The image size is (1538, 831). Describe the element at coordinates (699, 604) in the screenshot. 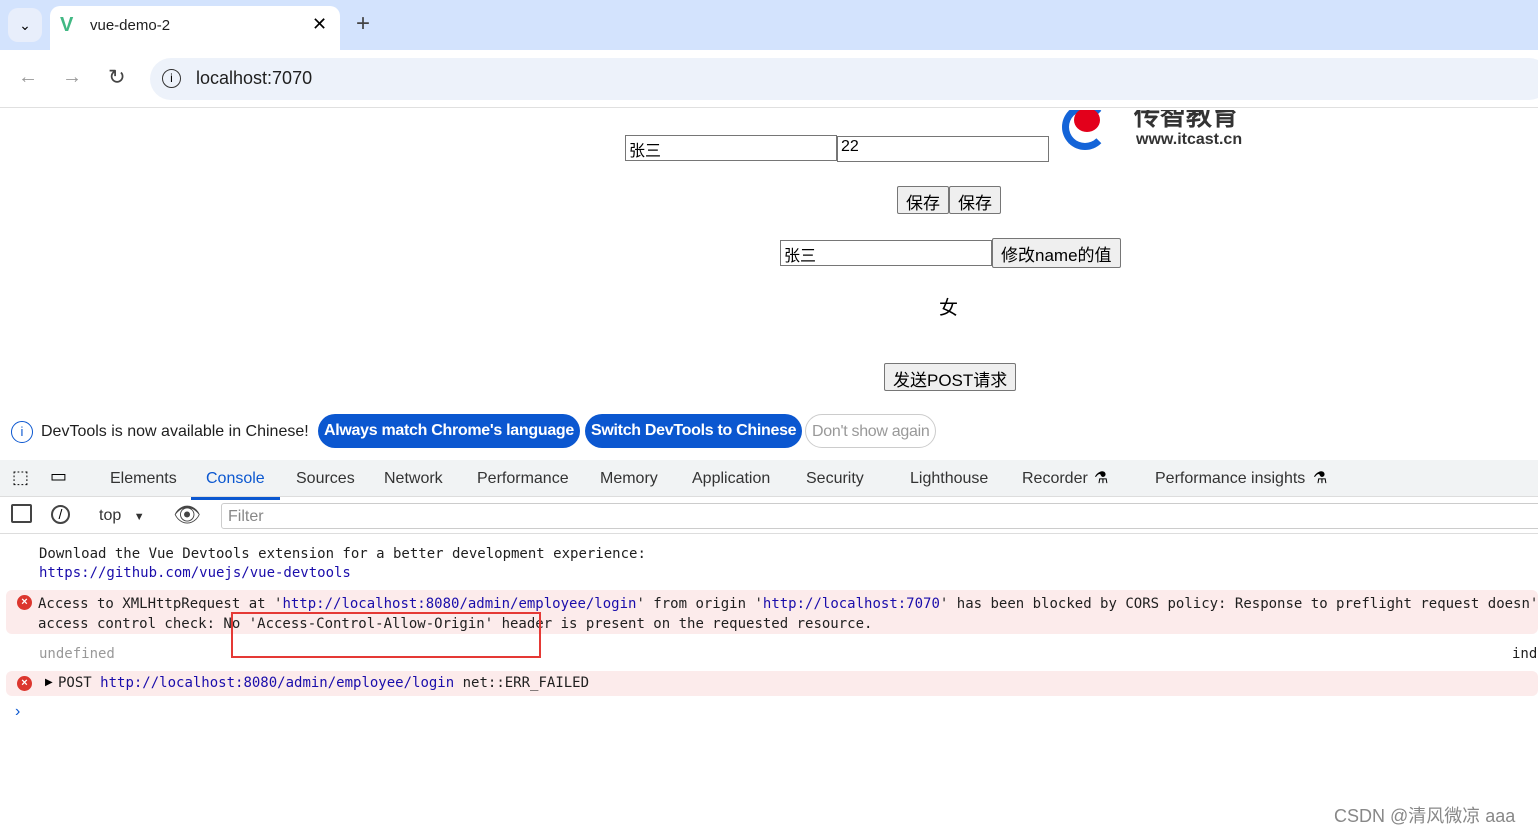

I see `error-text: ' from origin '` at that location.